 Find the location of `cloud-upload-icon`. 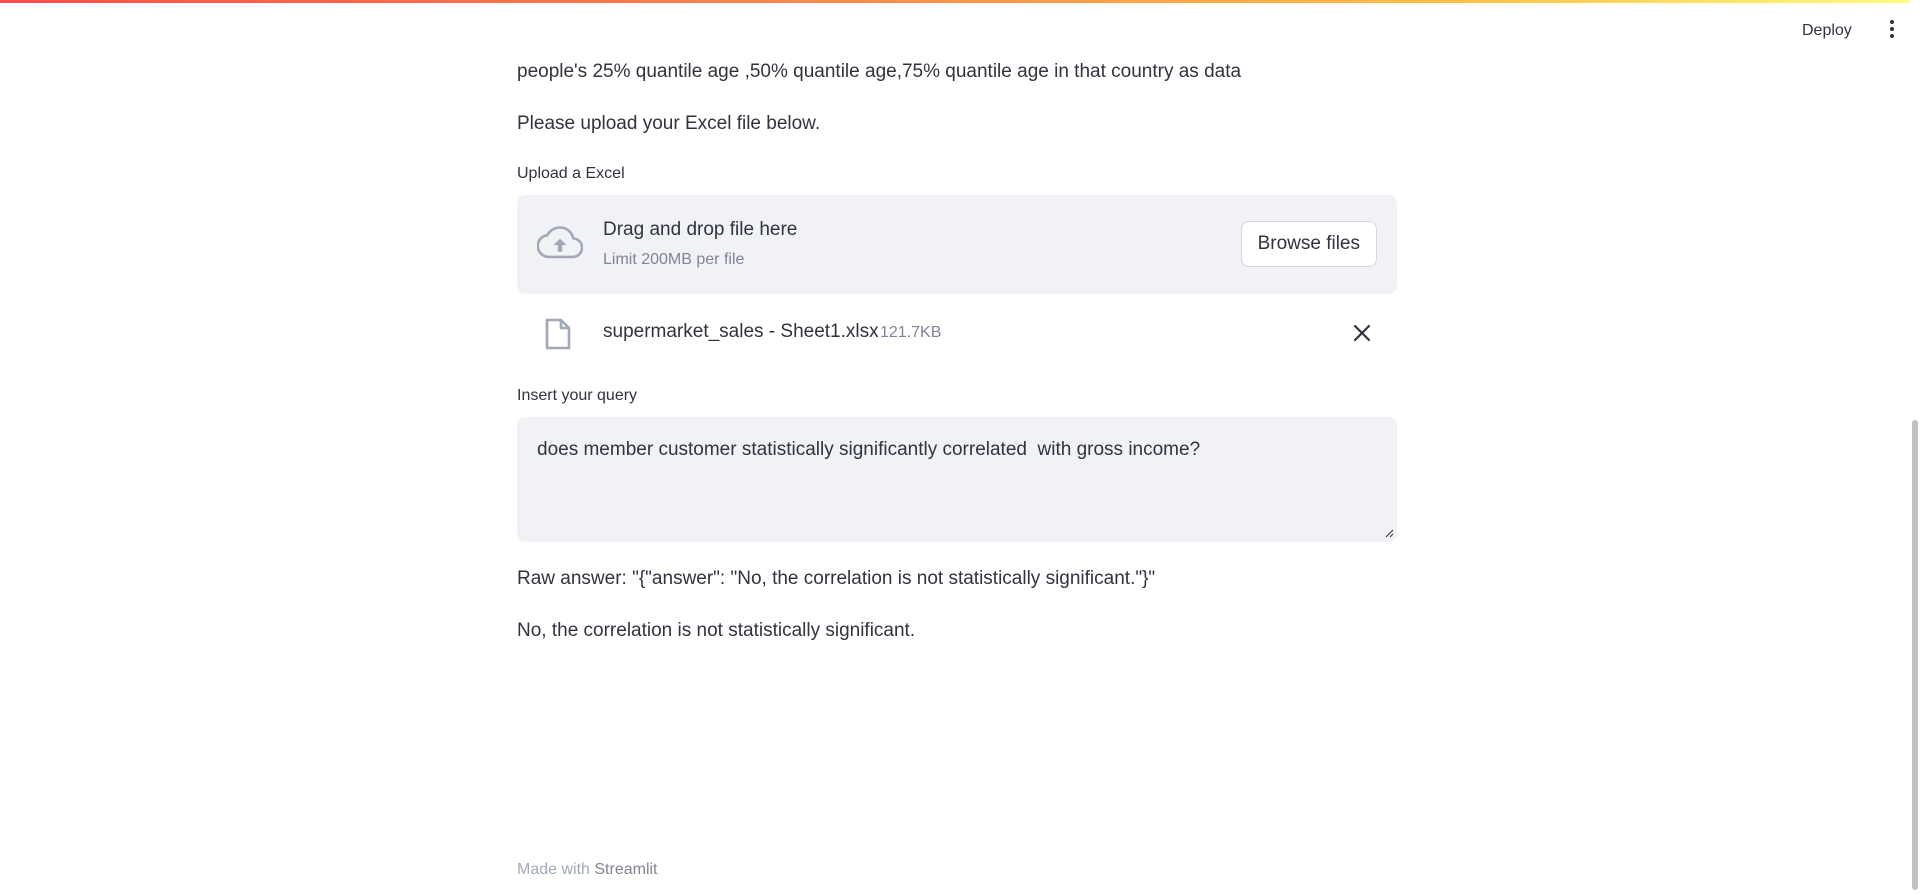

cloud-upload-icon is located at coordinates (560, 242).